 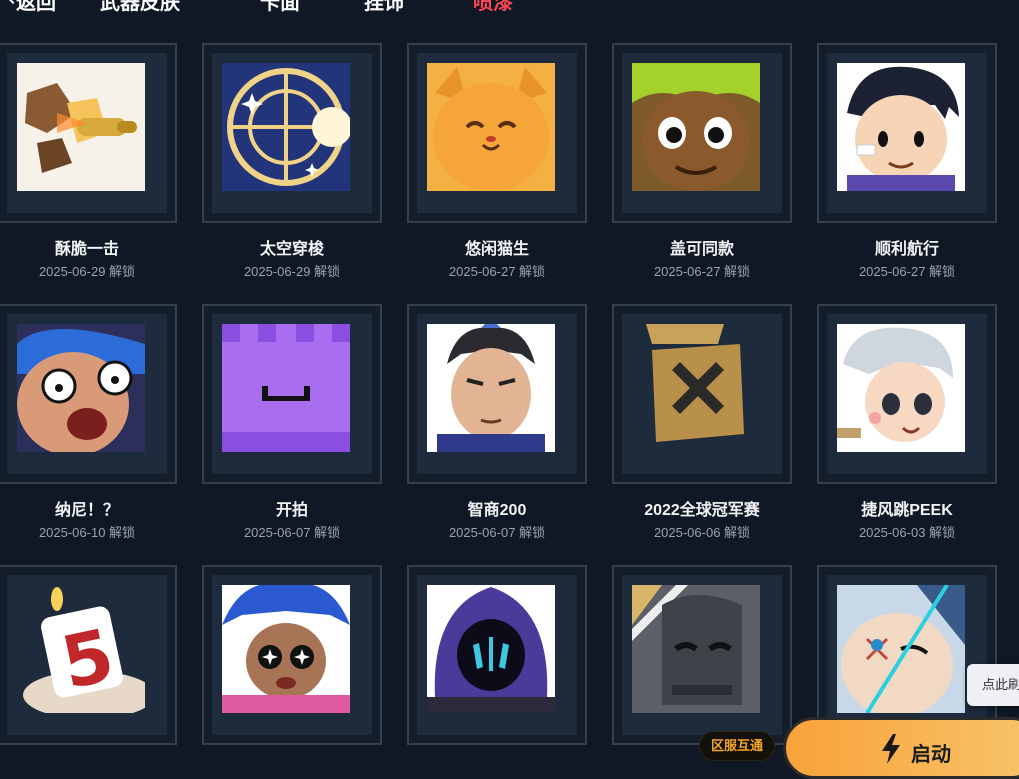 I want to click on cake-candle-spray-icon: 5, so click(x=81, y=649).